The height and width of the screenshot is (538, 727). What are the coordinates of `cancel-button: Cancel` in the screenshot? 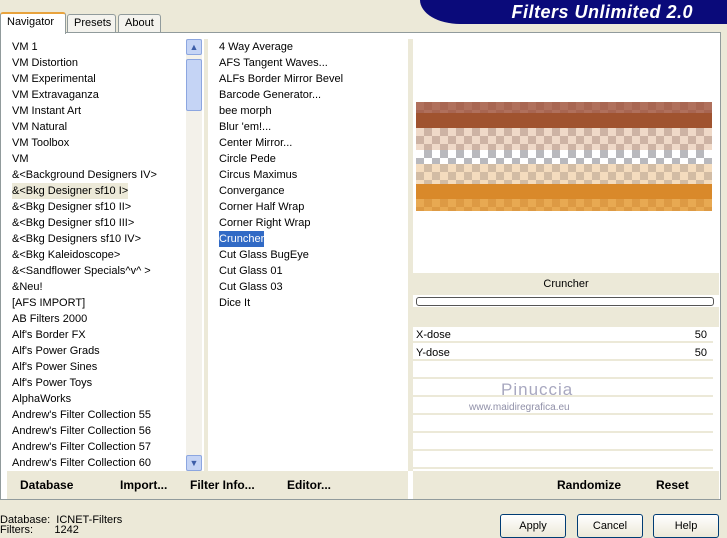 It's located at (610, 526).